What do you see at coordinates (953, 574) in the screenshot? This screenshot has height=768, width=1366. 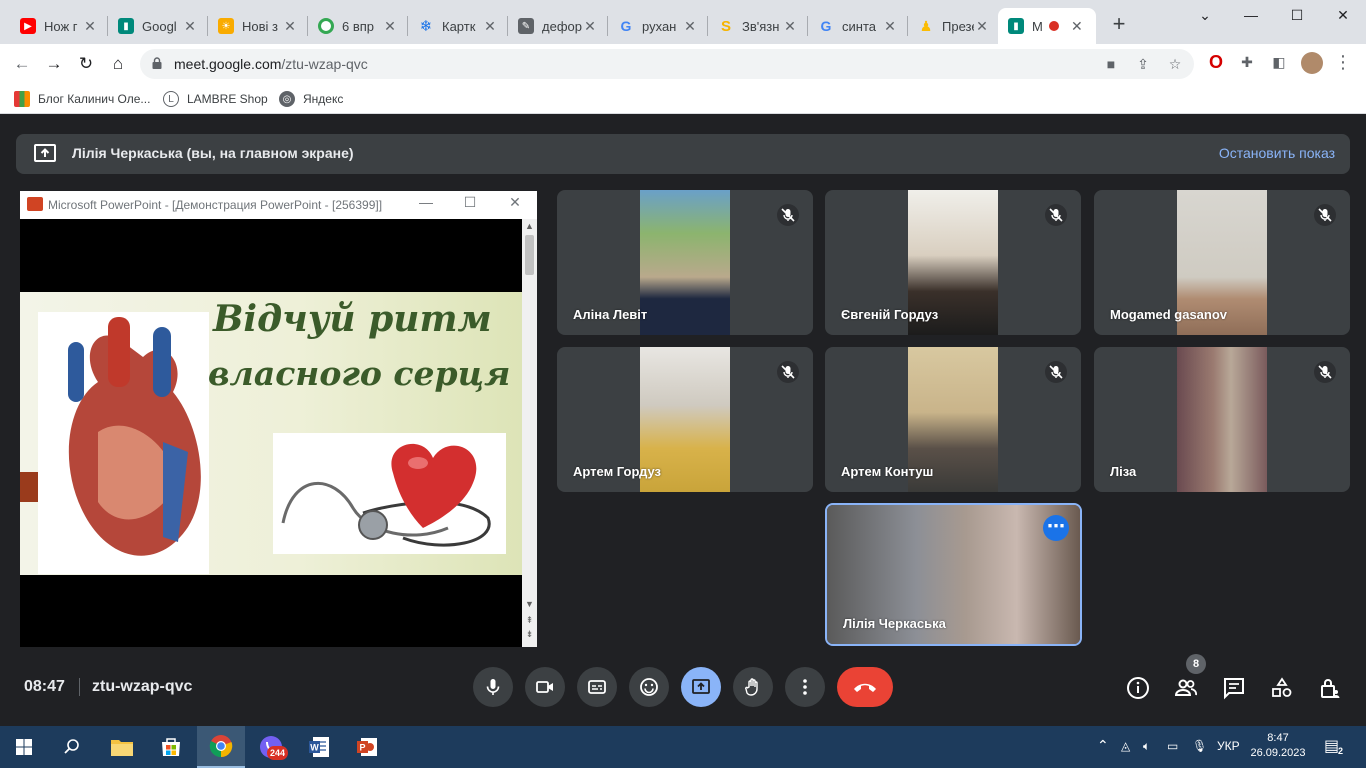 I see `self-tile: ⋯ Лілія Черкаська` at bounding box center [953, 574].